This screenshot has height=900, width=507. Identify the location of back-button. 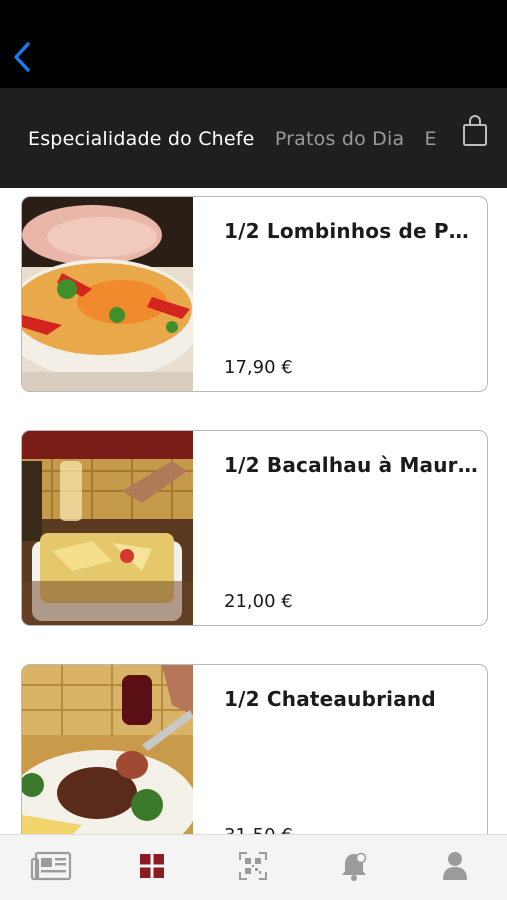
(22, 58).